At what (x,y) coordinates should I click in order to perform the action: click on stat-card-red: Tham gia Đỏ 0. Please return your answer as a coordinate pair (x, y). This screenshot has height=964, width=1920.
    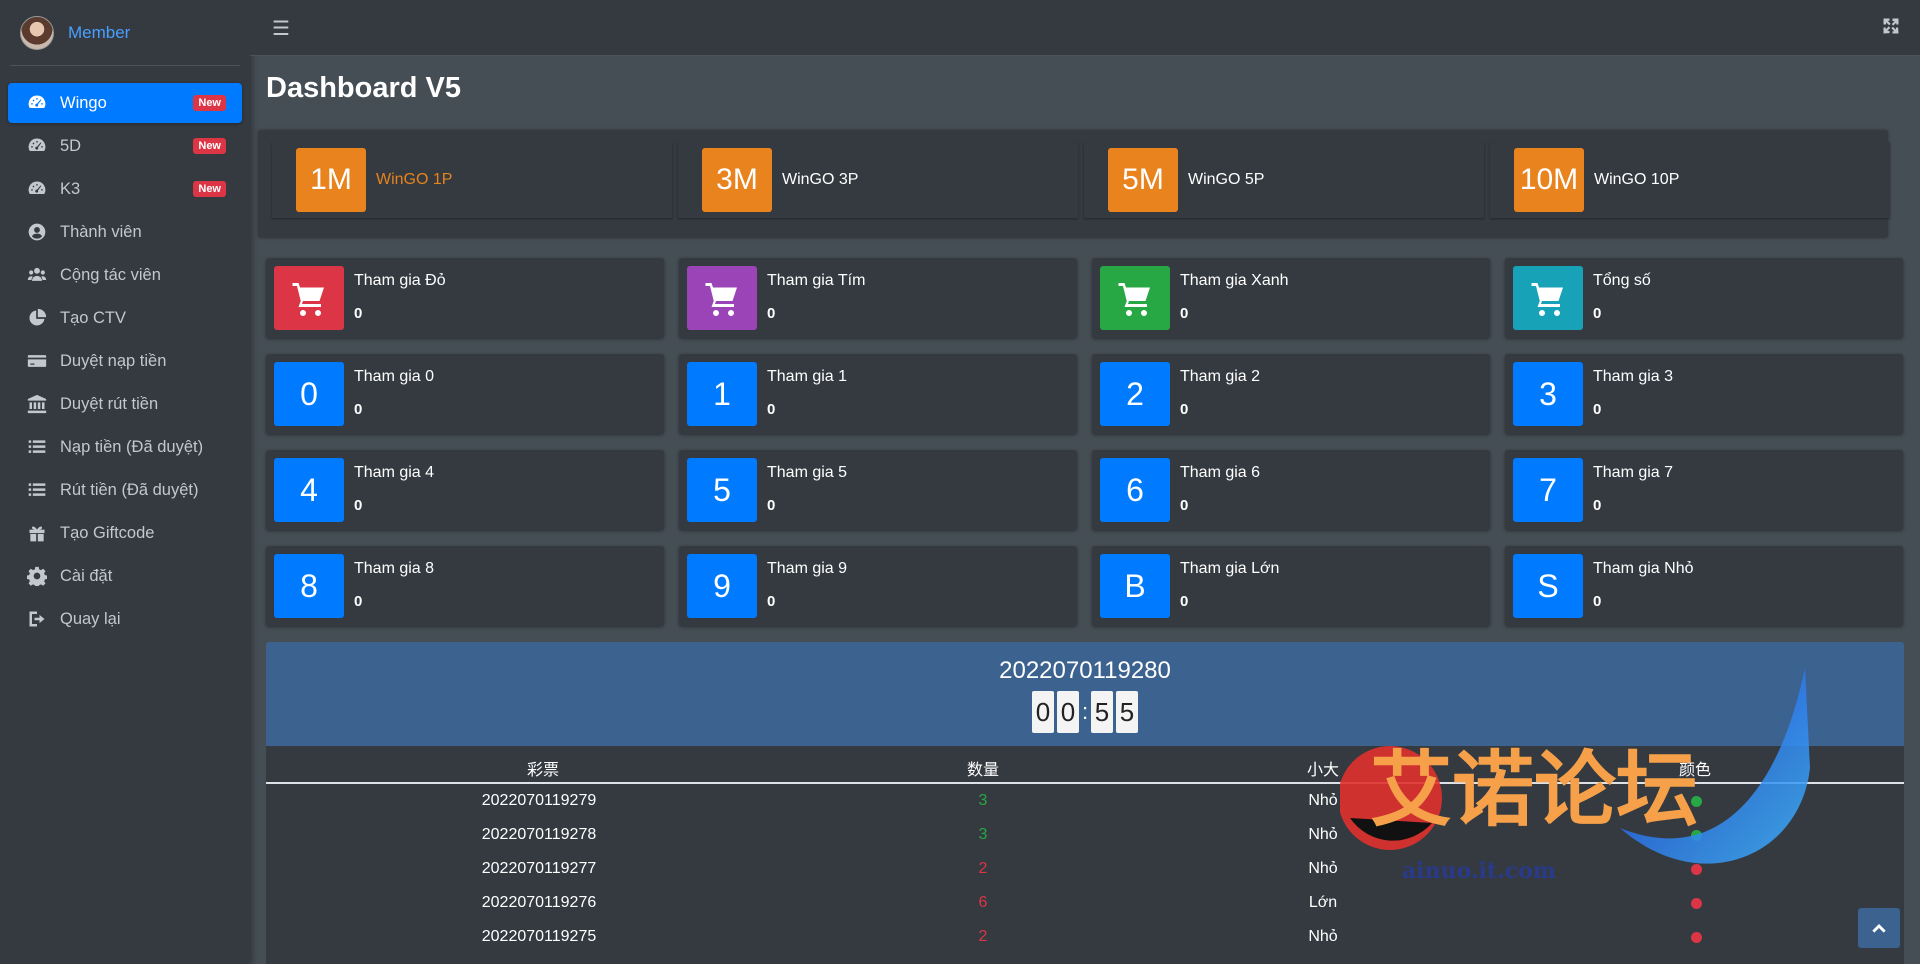
    Looking at the image, I should click on (465, 298).